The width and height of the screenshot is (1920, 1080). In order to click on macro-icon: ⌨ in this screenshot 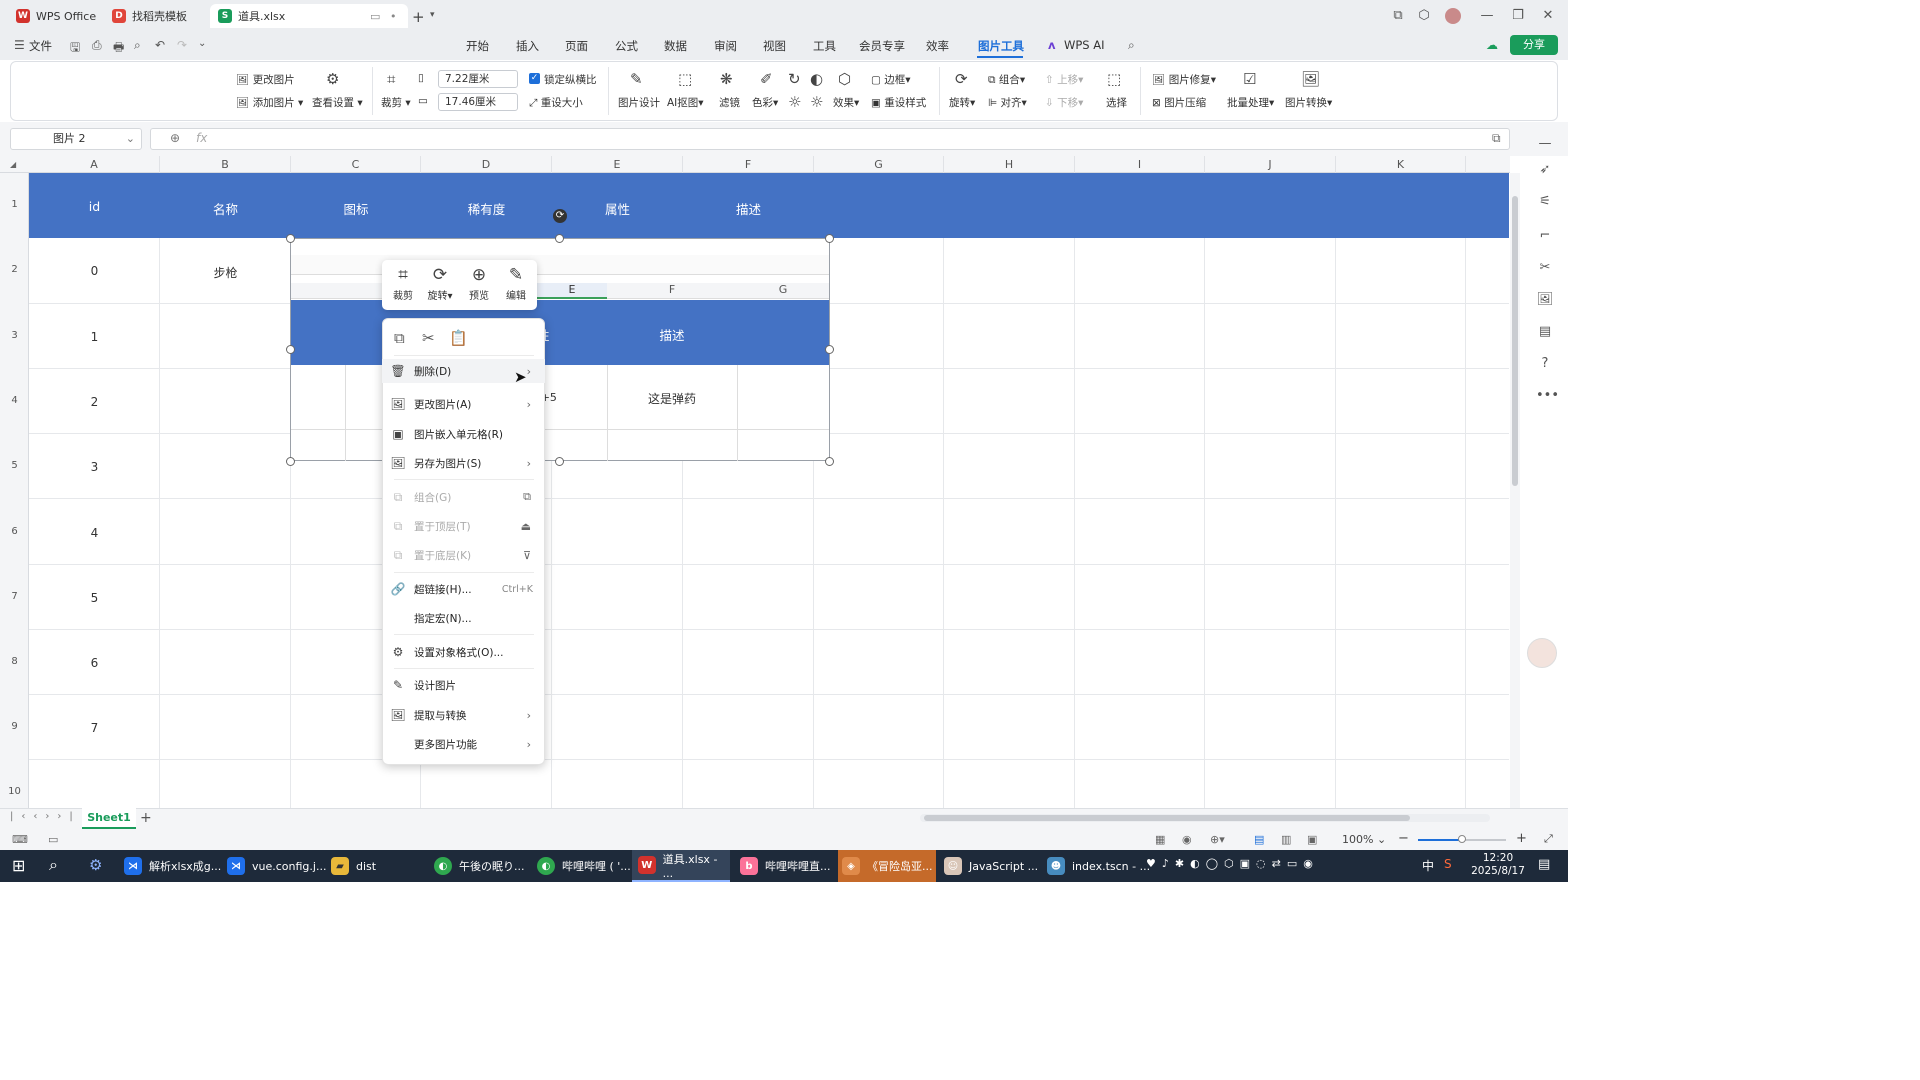, I will do `click(20, 839)`.